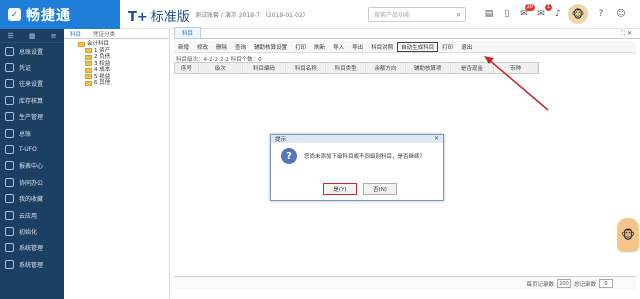  Describe the element at coordinates (357, 167) in the screenshot. I see `confirm-dialog: 提示 ✕ ? 您尚未添加下级科目或不同级别科目，是否继续？ 是(Y) 否(N)` at that location.